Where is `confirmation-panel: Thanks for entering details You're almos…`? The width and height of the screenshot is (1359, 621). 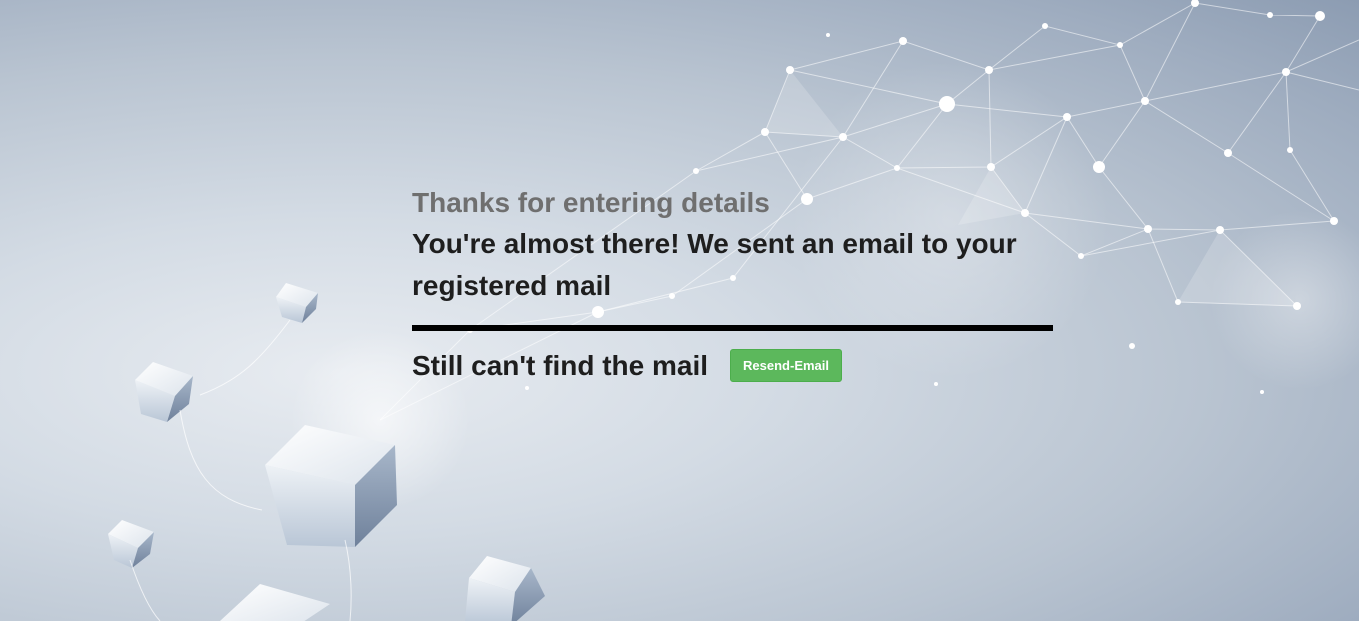
confirmation-panel: Thanks for entering details You're almos… is located at coordinates (732, 283).